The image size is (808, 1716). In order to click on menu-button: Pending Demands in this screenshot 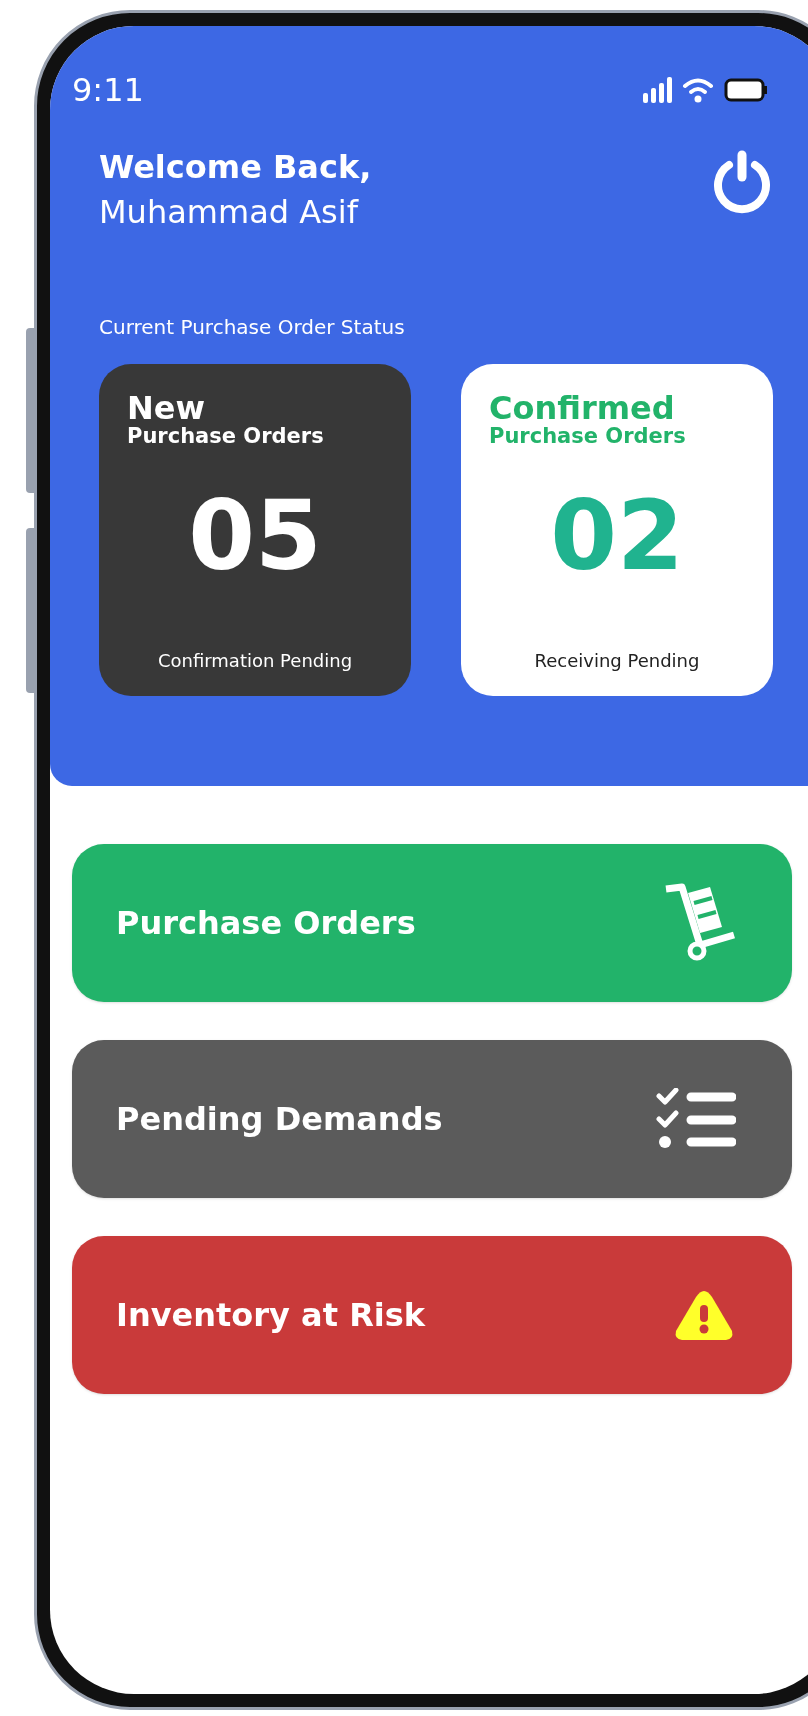, I will do `click(432, 1119)`.